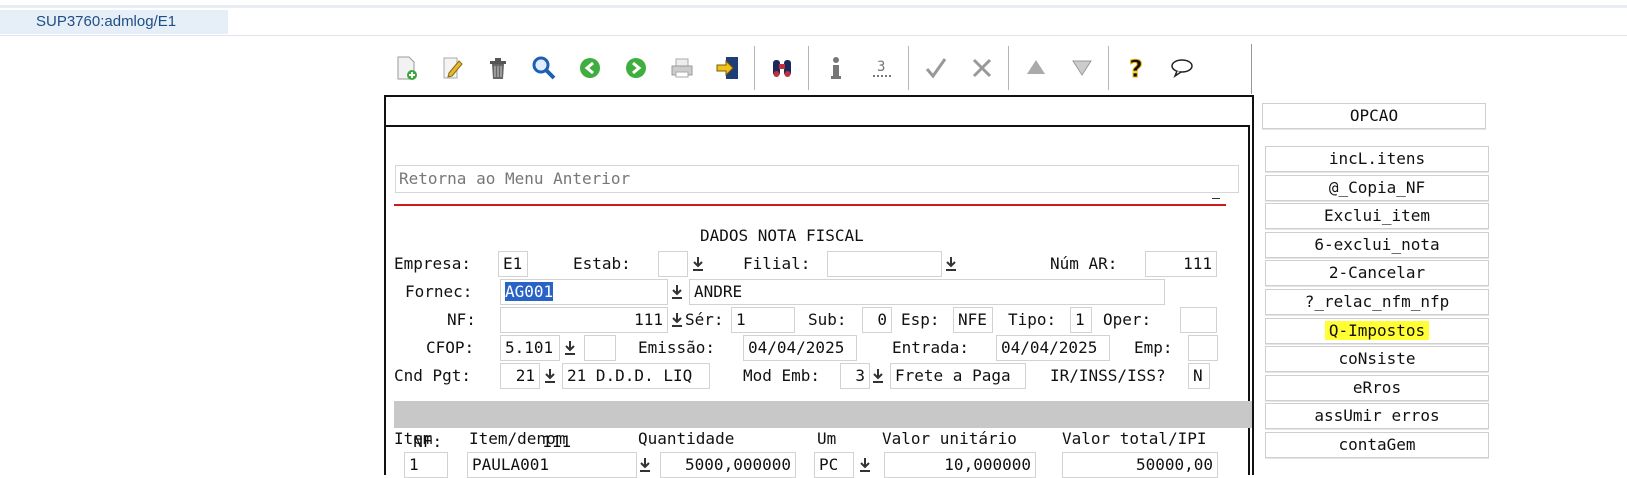 The image size is (1627, 478). I want to click on cfop-dropdown-icon, so click(570, 348).